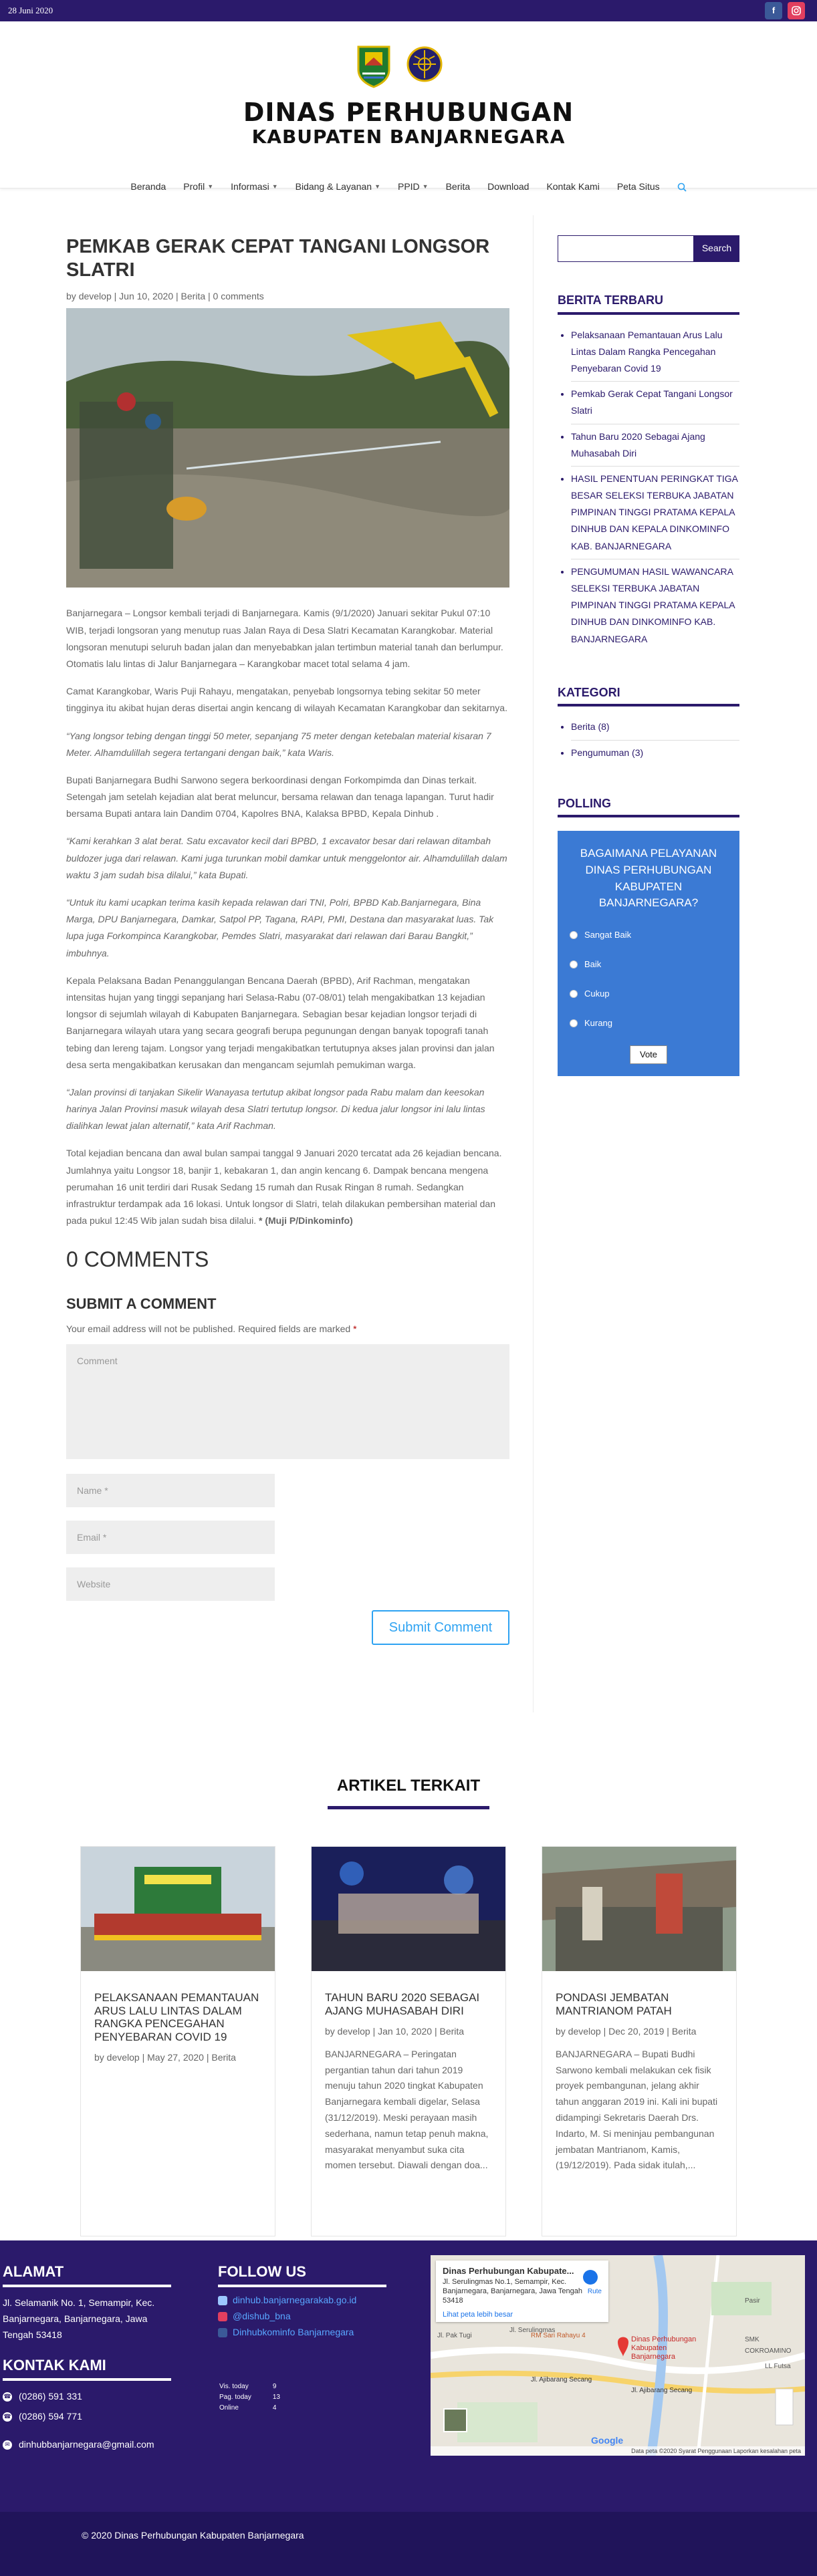 The height and width of the screenshot is (2576, 817). I want to click on related-card-meta: by develop | Dec 20, 2019 | Berita, so click(626, 2031).